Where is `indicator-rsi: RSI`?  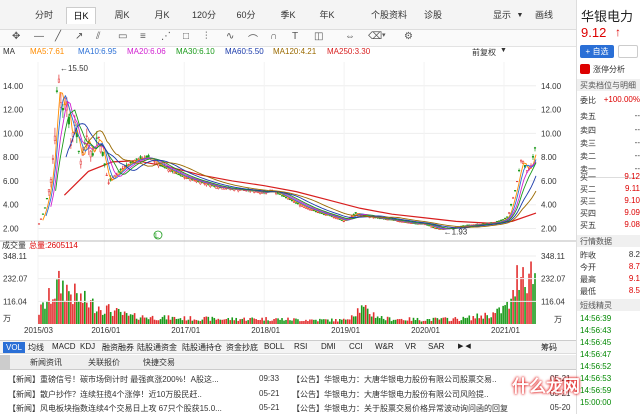
indicator-rsi: RSI is located at coordinates (300, 346).